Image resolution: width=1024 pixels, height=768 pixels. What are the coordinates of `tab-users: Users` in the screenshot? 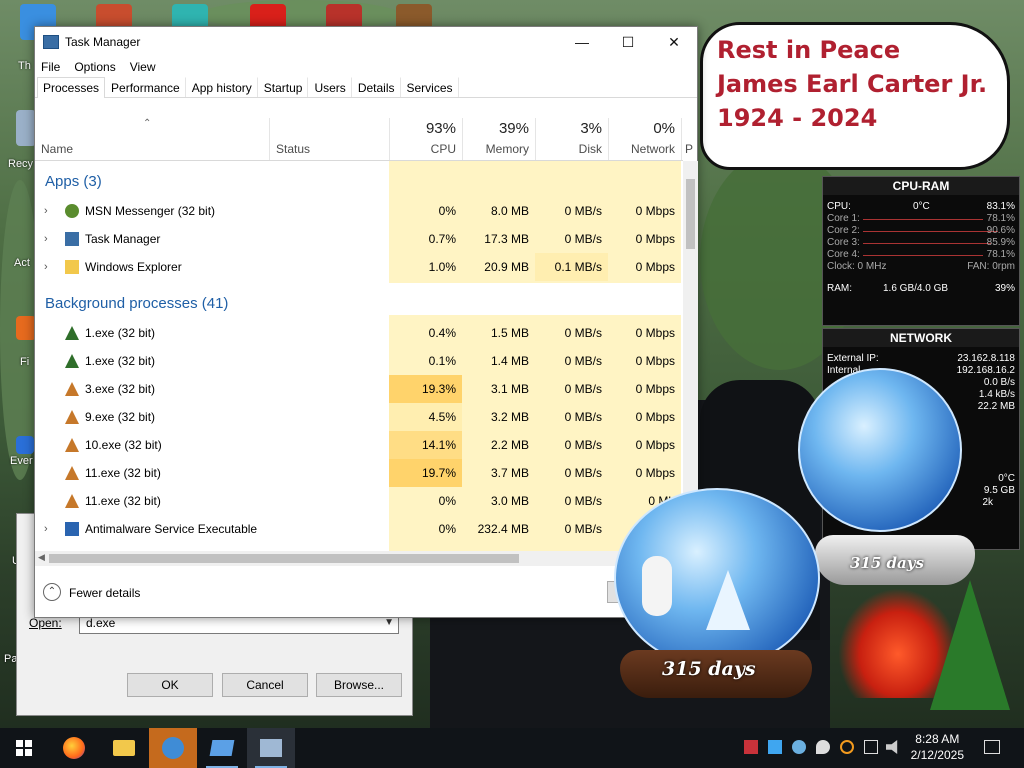 It's located at (330, 87).